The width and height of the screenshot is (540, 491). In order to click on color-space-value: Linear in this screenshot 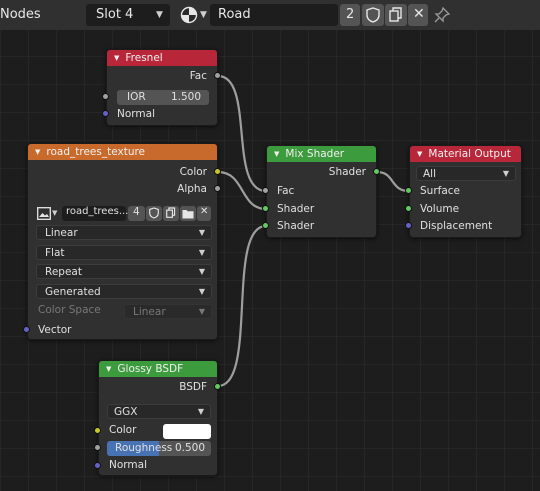, I will do `click(149, 312)`.